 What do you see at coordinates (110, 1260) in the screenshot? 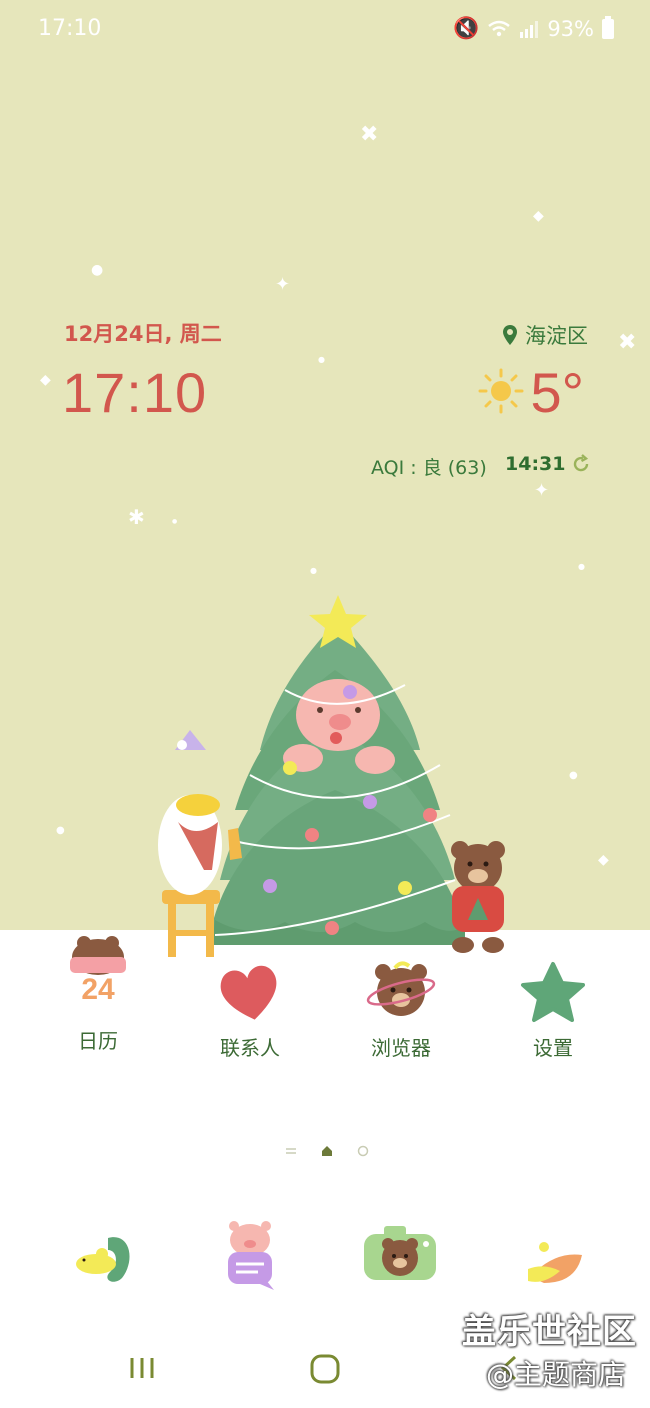
I see `phone-duck-icon` at bounding box center [110, 1260].